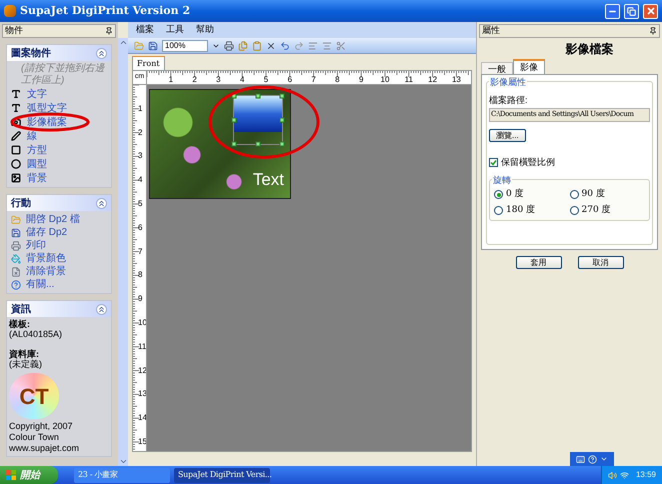  I want to click on checkbox, so click(493, 162).